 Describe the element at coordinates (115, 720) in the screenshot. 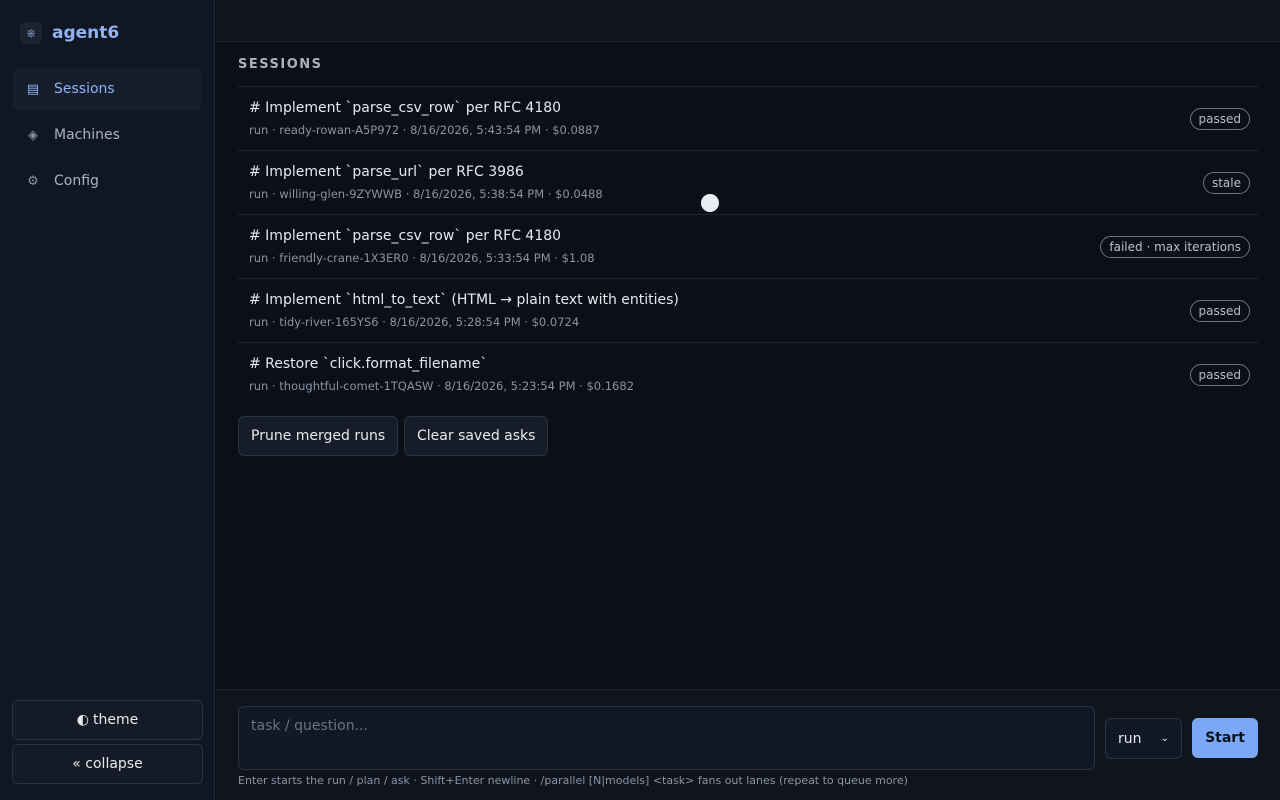

I see `theme-label: theme` at that location.